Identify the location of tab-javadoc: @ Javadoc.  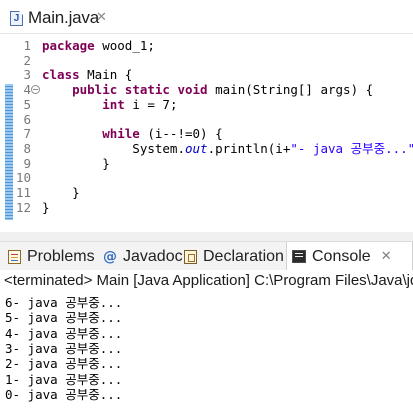
(143, 256).